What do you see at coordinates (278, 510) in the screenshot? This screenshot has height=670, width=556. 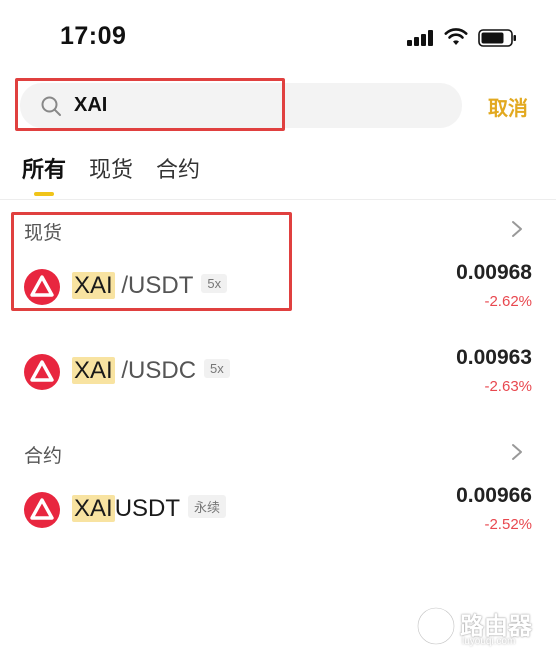 I see `list-item: XAIUSDT 永续 0.00966 -2.52%` at bounding box center [278, 510].